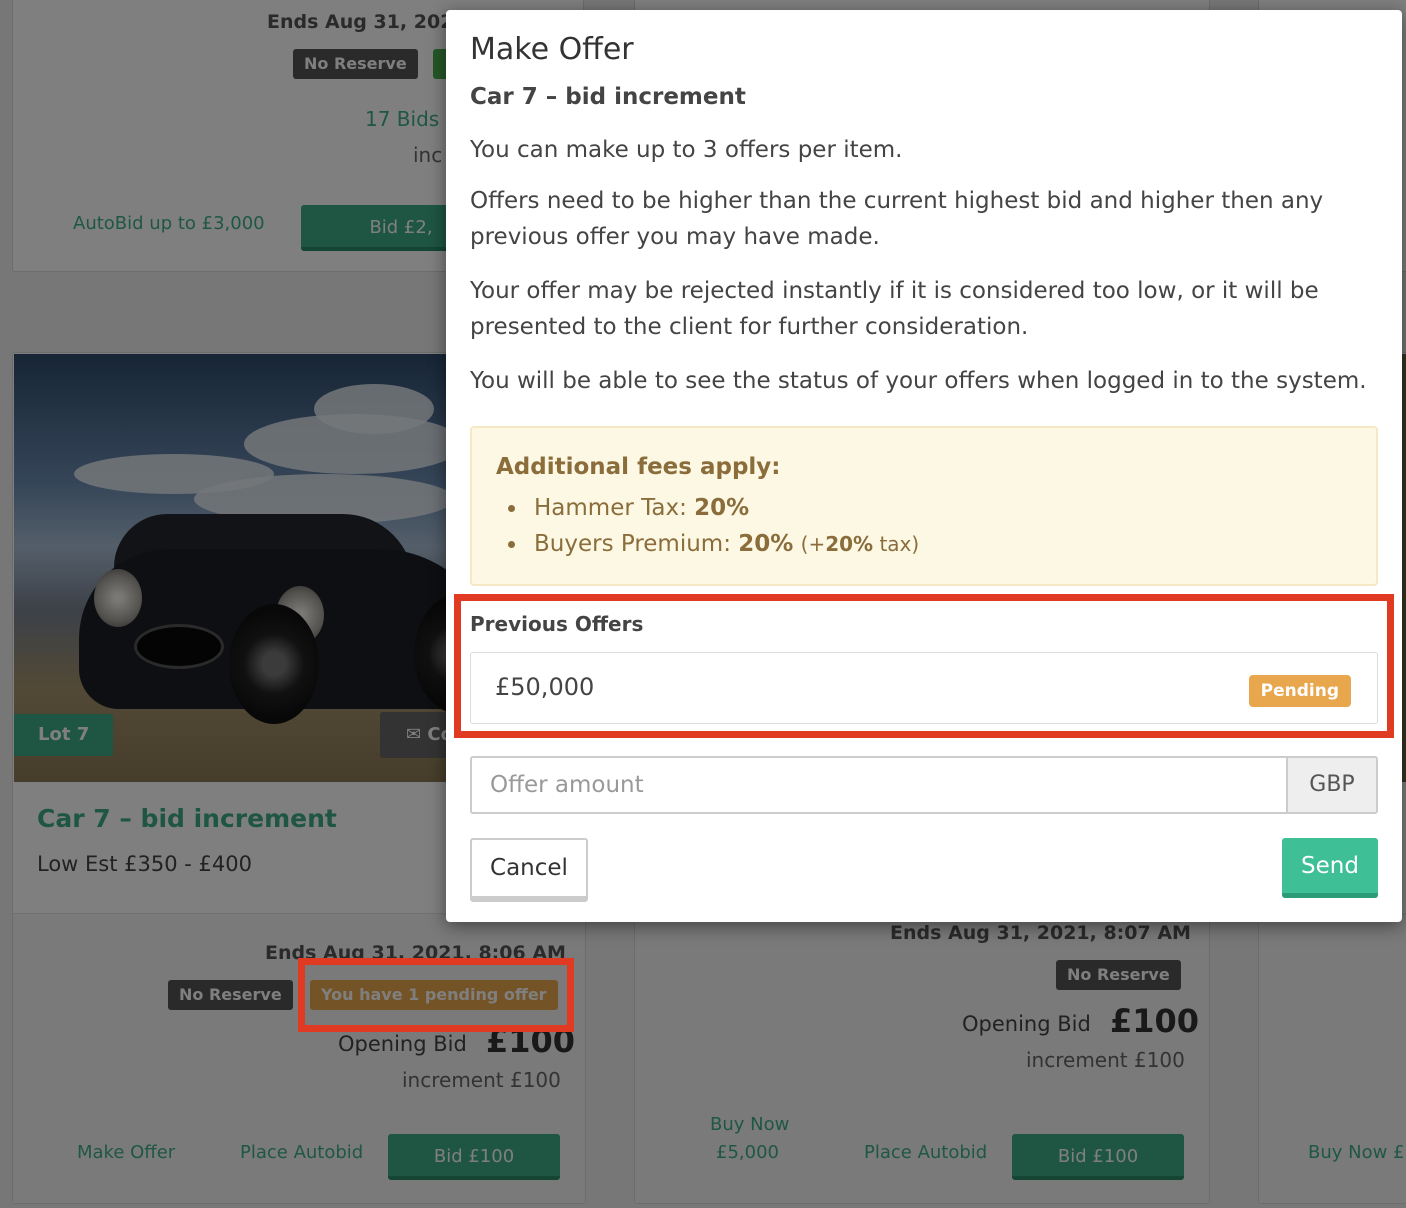  What do you see at coordinates (723, 508) in the screenshot?
I see `fee-item-hammer: Hammer Tax: 20%` at bounding box center [723, 508].